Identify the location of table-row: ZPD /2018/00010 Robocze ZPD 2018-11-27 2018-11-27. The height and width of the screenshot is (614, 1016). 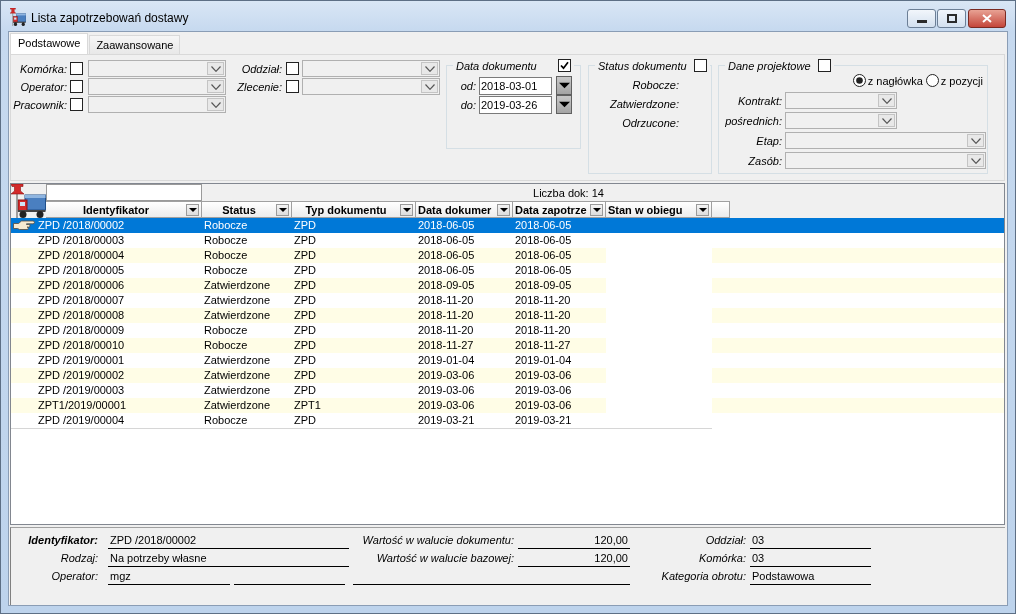
(507, 345).